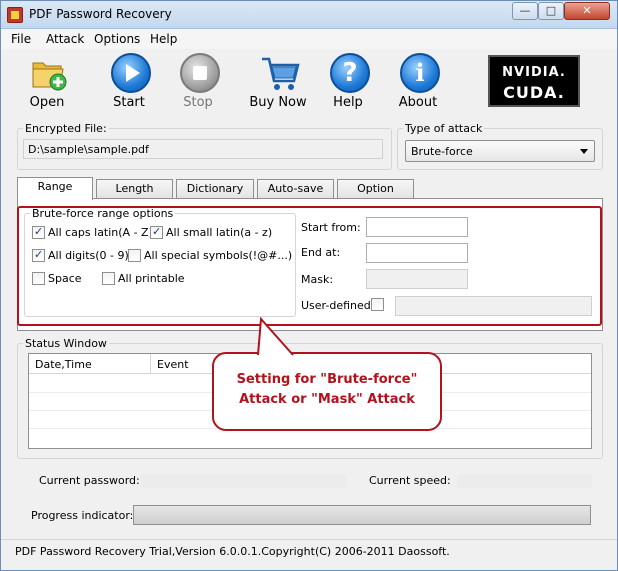 This screenshot has width=618, height=571. Describe the element at coordinates (327, 379) in the screenshot. I see `callout-line-1: Setting for "Brute-force"` at that location.